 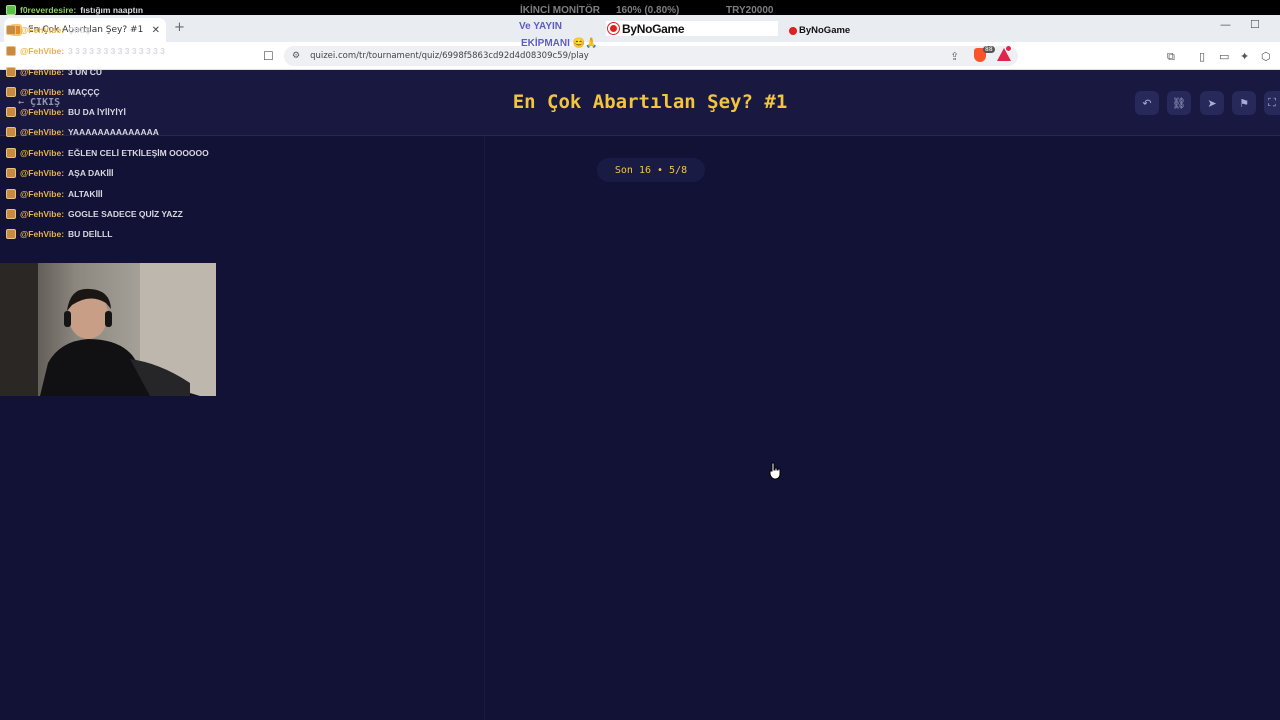 I want to click on overlay-monitor-text: İKİNCİ MONİTÖR, so click(x=560, y=10).